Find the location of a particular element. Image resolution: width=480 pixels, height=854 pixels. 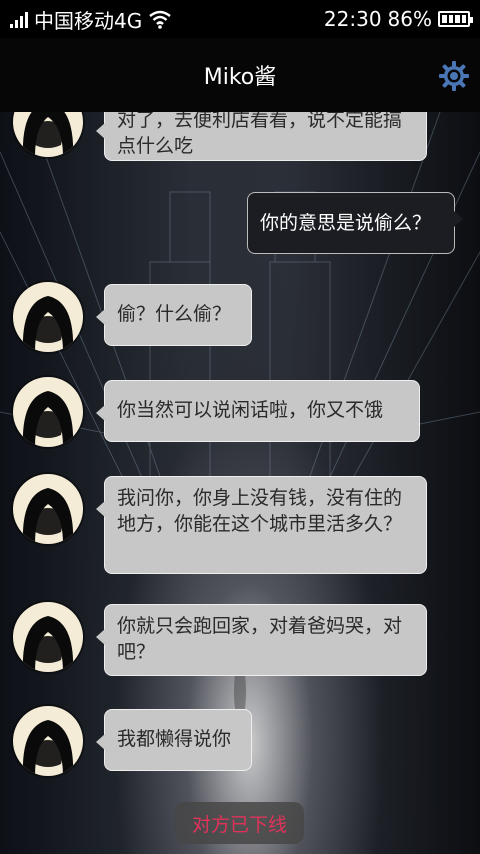

message-bubble: 我问你，你身上没有钱，没有住的地方，你能在这个城市里活多久？ is located at coordinates (261, 525).